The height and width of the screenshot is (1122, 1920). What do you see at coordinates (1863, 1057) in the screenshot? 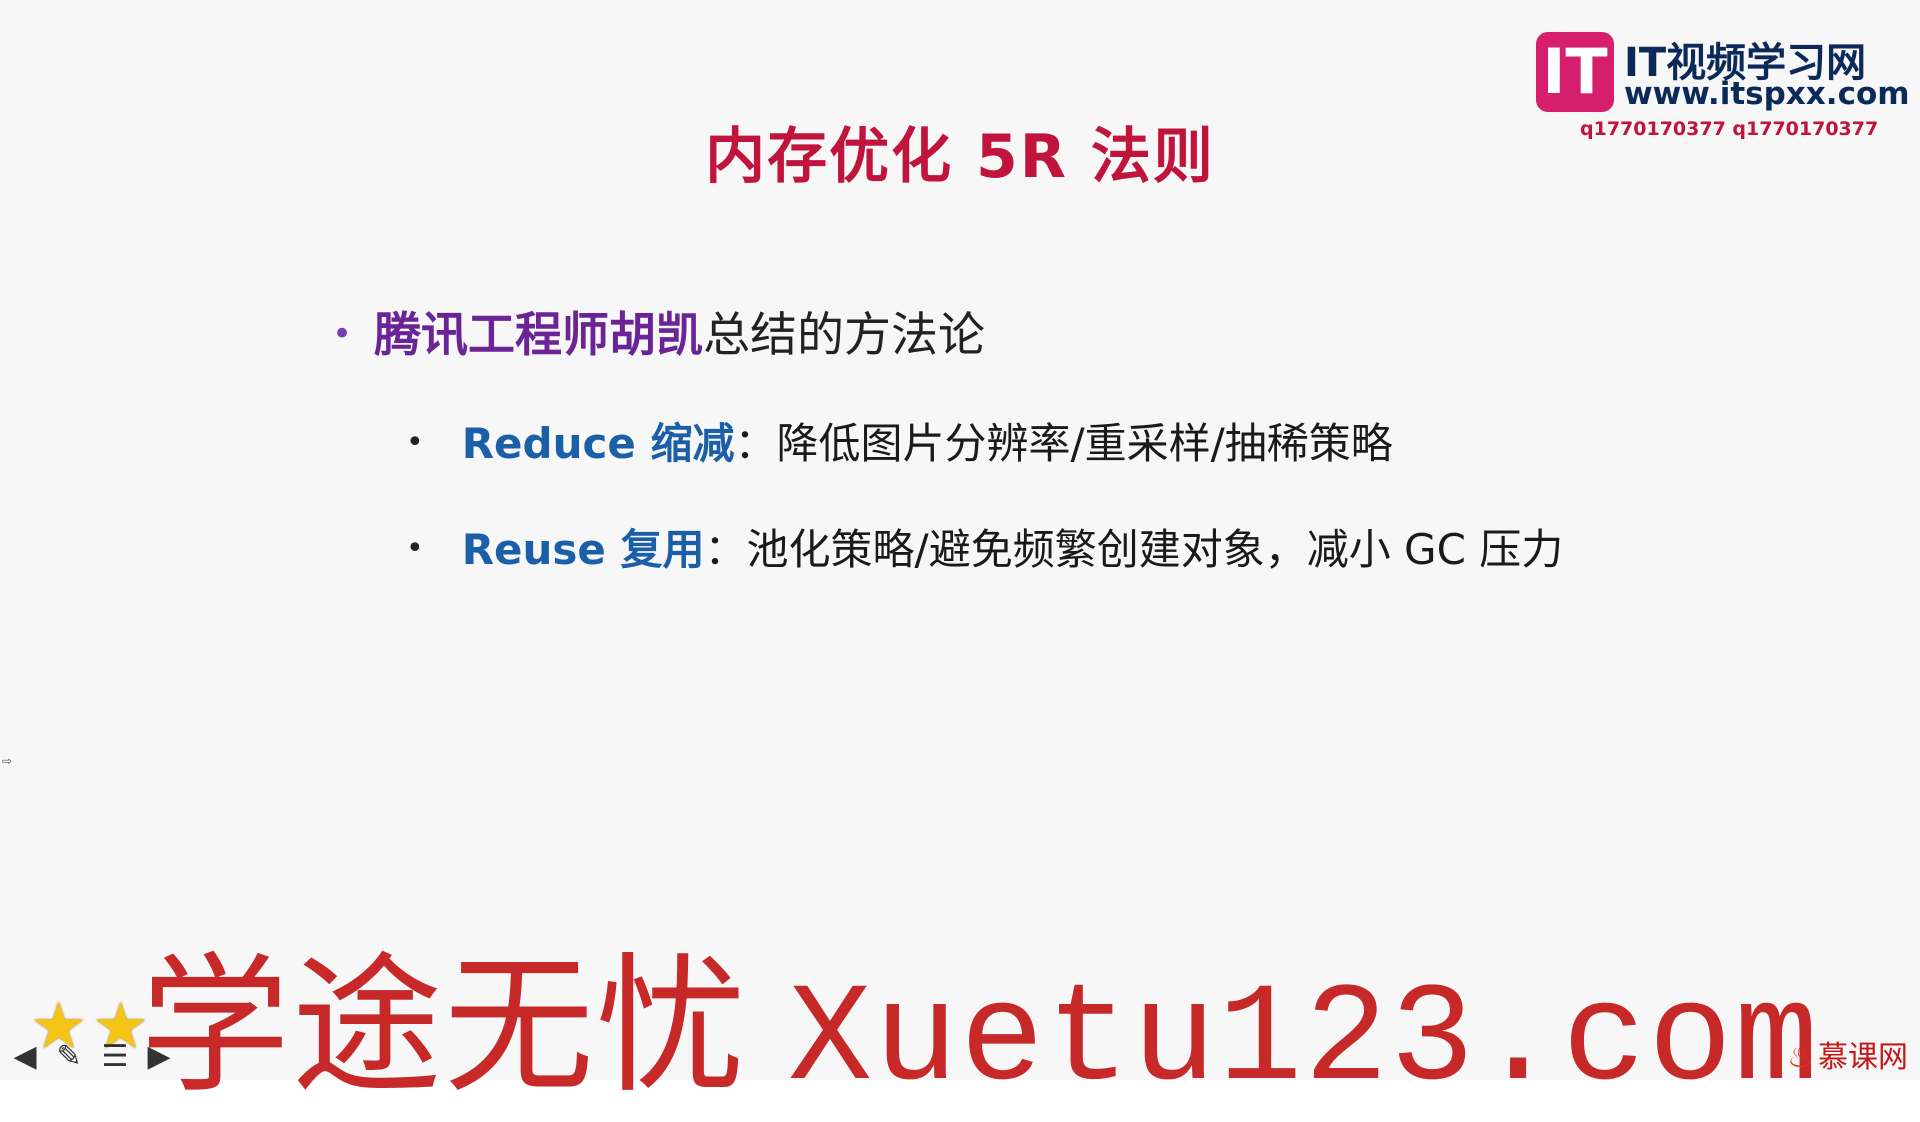
I see `mooc-label: 慕课网` at bounding box center [1863, 1057].